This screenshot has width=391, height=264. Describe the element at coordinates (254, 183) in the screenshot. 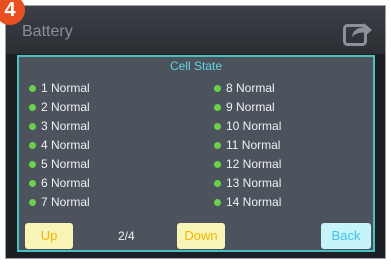

I see `cell-label: 13 Normal` at that location.